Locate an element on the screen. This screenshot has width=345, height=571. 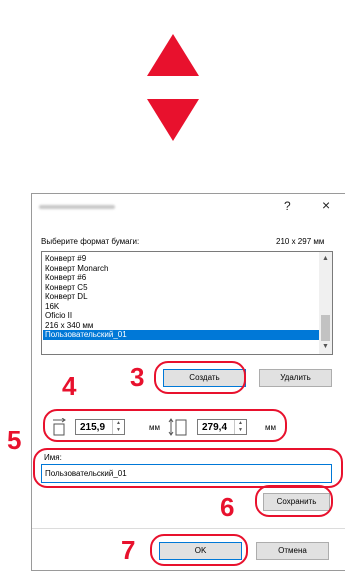
callout-ring-create is located at coordinates (200, 377).